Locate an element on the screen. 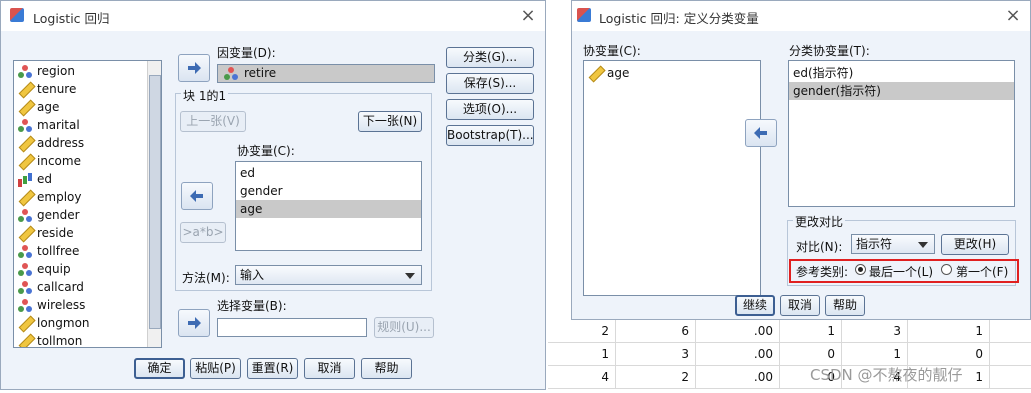 Image resolution: width=1031 pixels, height=393 pixels. categorical-list-item: ed(指示符) is located at coordinates (901, 73).